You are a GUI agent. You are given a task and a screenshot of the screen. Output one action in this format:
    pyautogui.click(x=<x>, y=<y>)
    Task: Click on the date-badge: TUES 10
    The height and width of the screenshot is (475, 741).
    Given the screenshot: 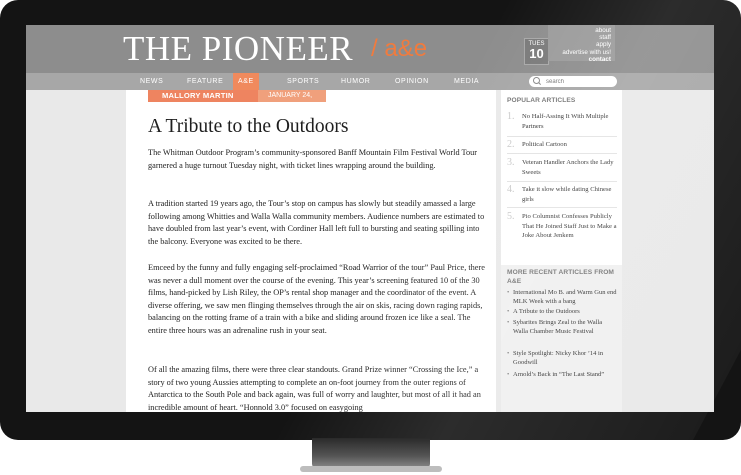 What is the action you would take?
    pyautogui.click(x=536, y=51)
    